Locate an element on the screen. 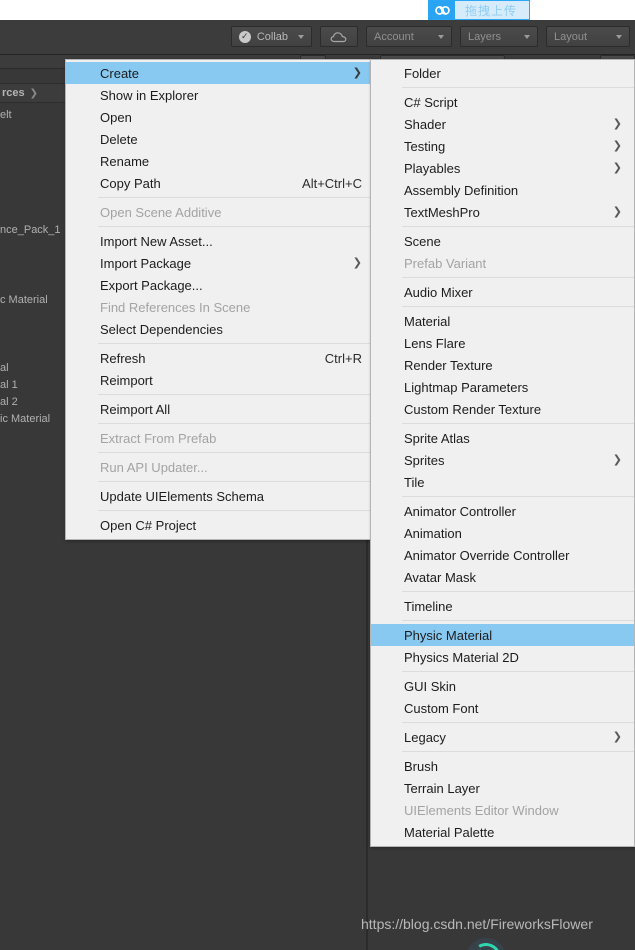  create-item-custom-render-texture: Custom Render Texture is located at coordinates (502, 409).